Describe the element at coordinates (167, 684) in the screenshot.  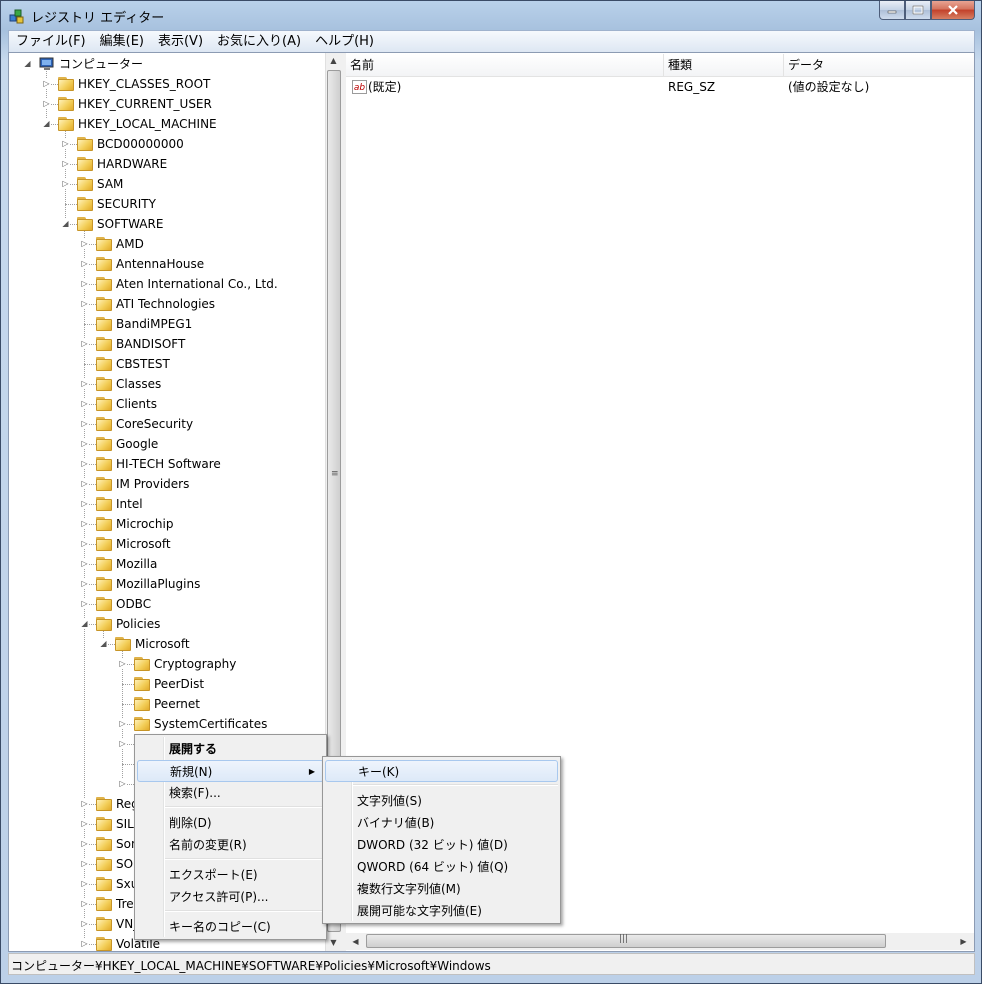
I see `tree-item-peerdist: PeerDist` at that location.